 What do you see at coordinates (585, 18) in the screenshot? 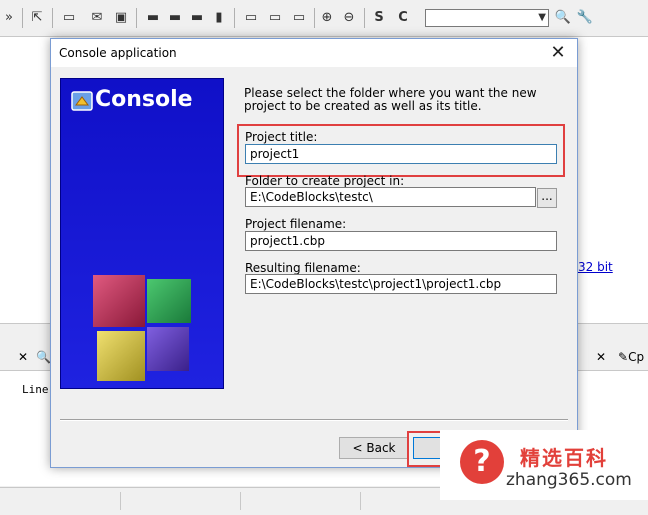
I see `wrench-icon: 🔧` at bounding box center [585, 18].